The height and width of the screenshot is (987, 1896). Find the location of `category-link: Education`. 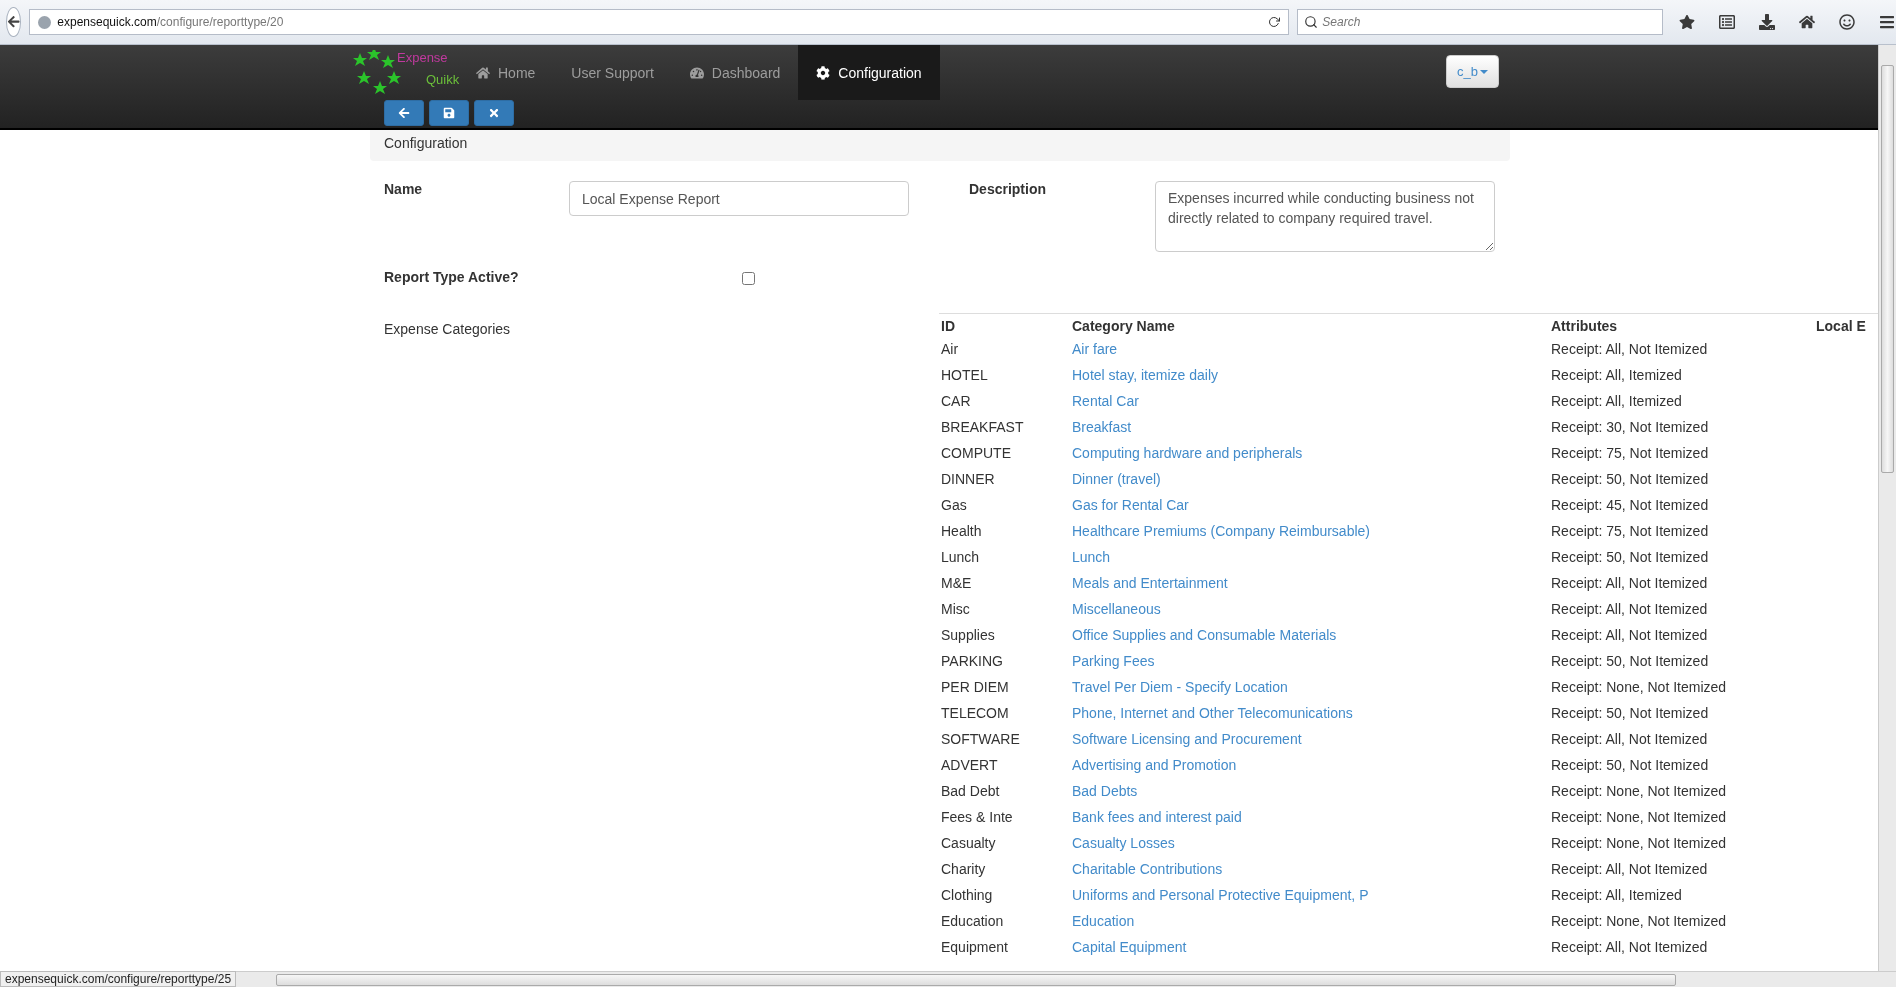

category-link: Education is located at coordinates (1103, 921).